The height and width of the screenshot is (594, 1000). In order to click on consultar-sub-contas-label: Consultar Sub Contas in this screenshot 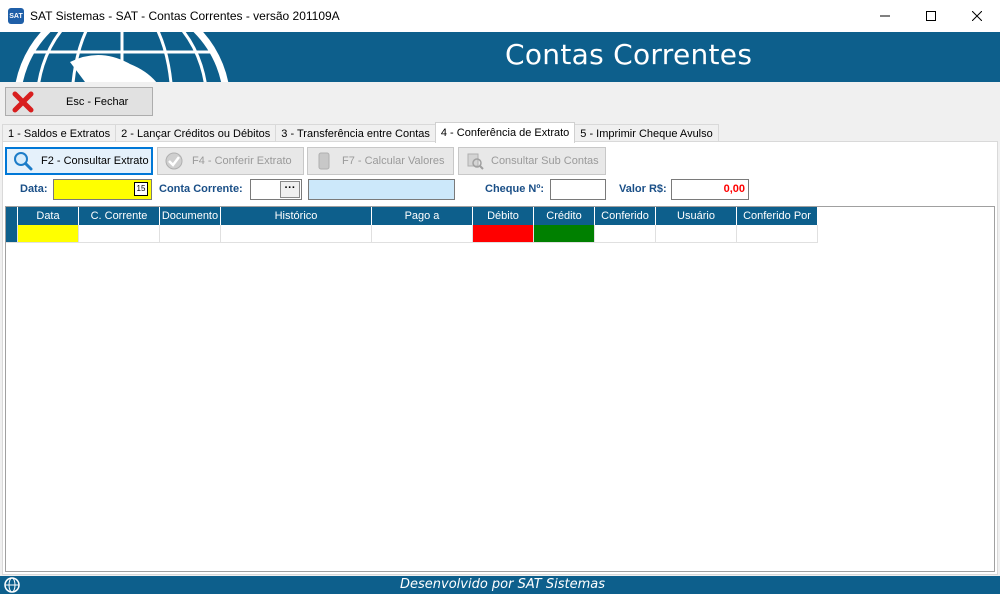, I will do `click(545, 161)`.